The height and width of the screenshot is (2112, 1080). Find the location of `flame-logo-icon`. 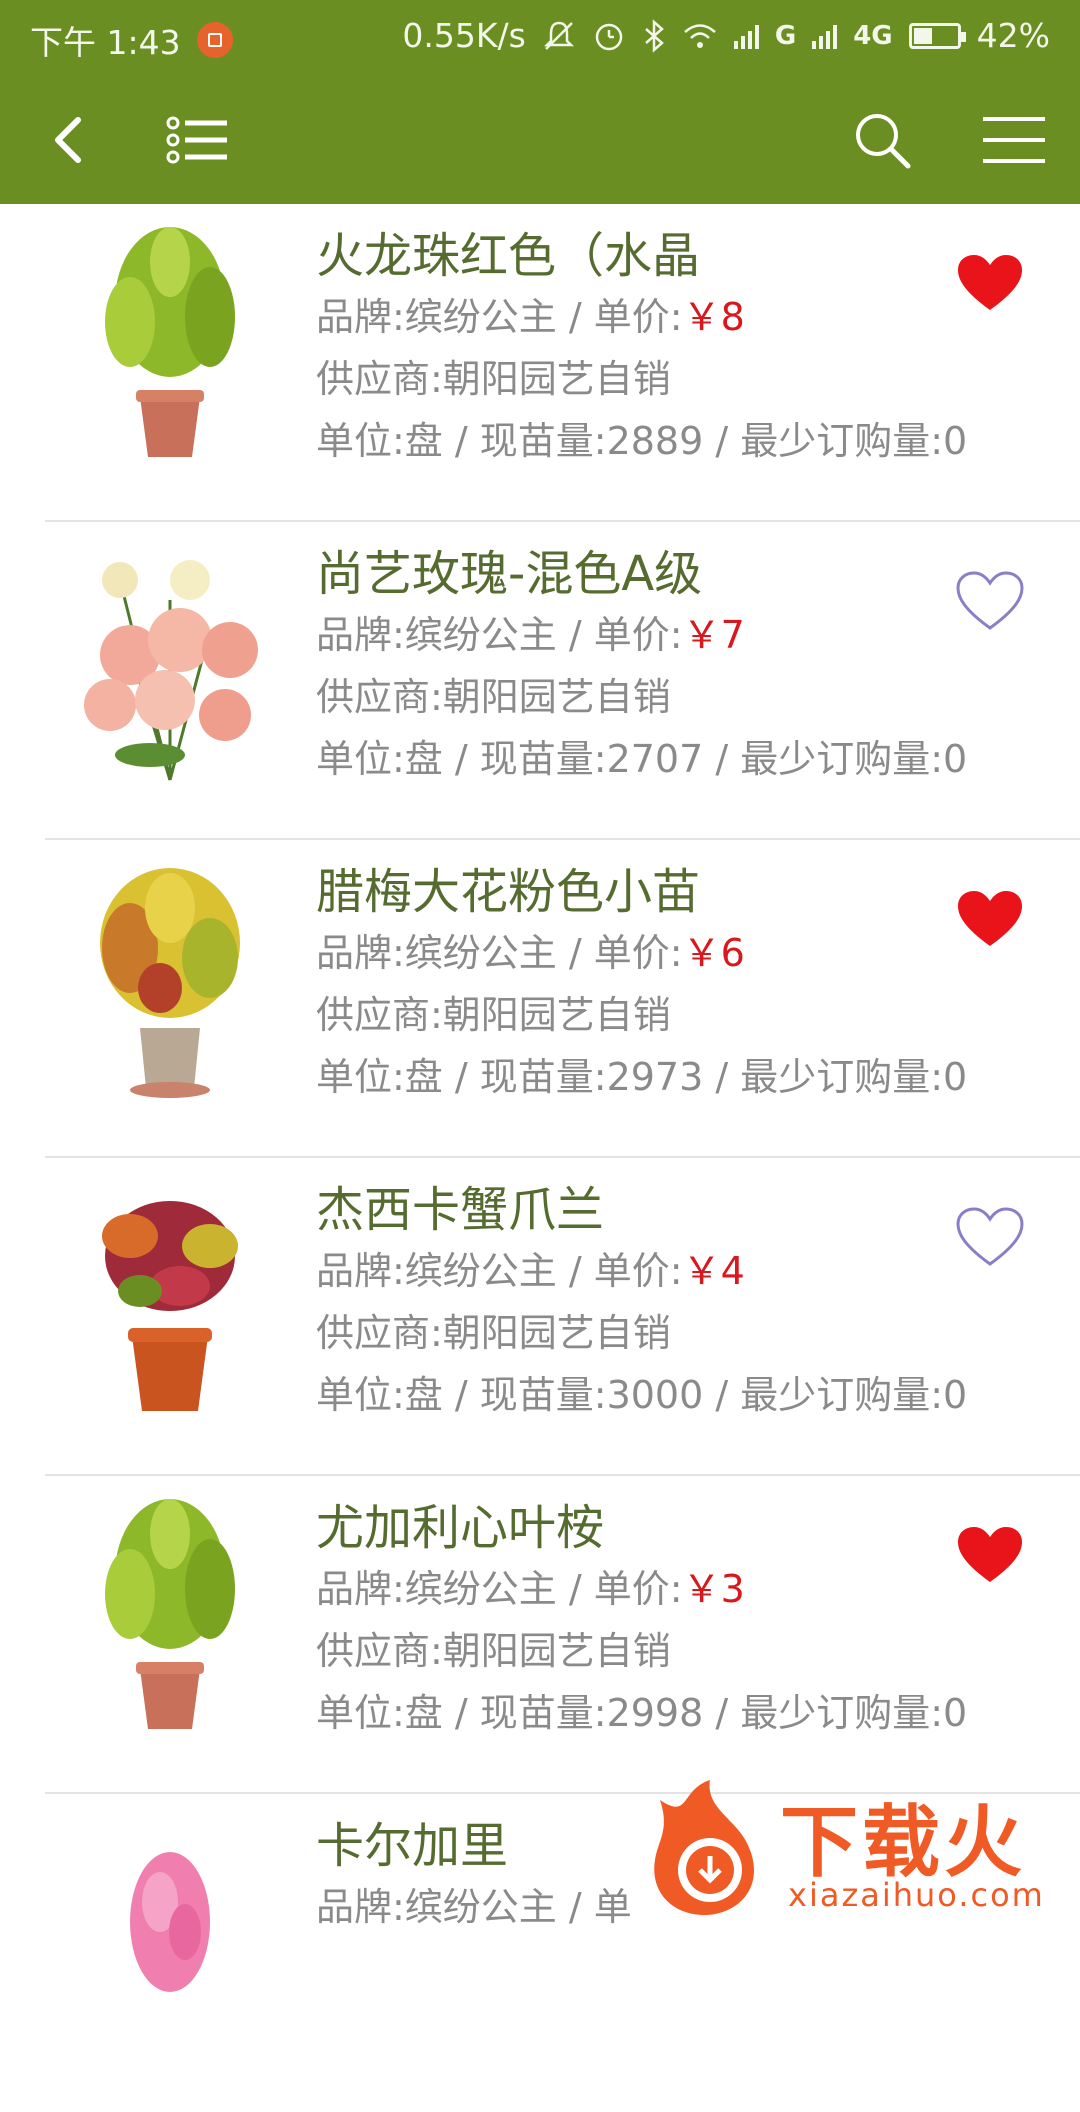

flame-logo-icon is located at coordinates (704, 1847).